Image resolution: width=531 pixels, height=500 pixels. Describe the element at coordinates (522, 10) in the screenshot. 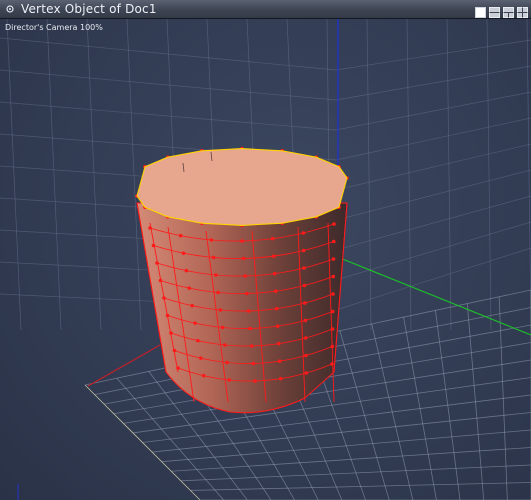

I see `four-views-button` at that location.